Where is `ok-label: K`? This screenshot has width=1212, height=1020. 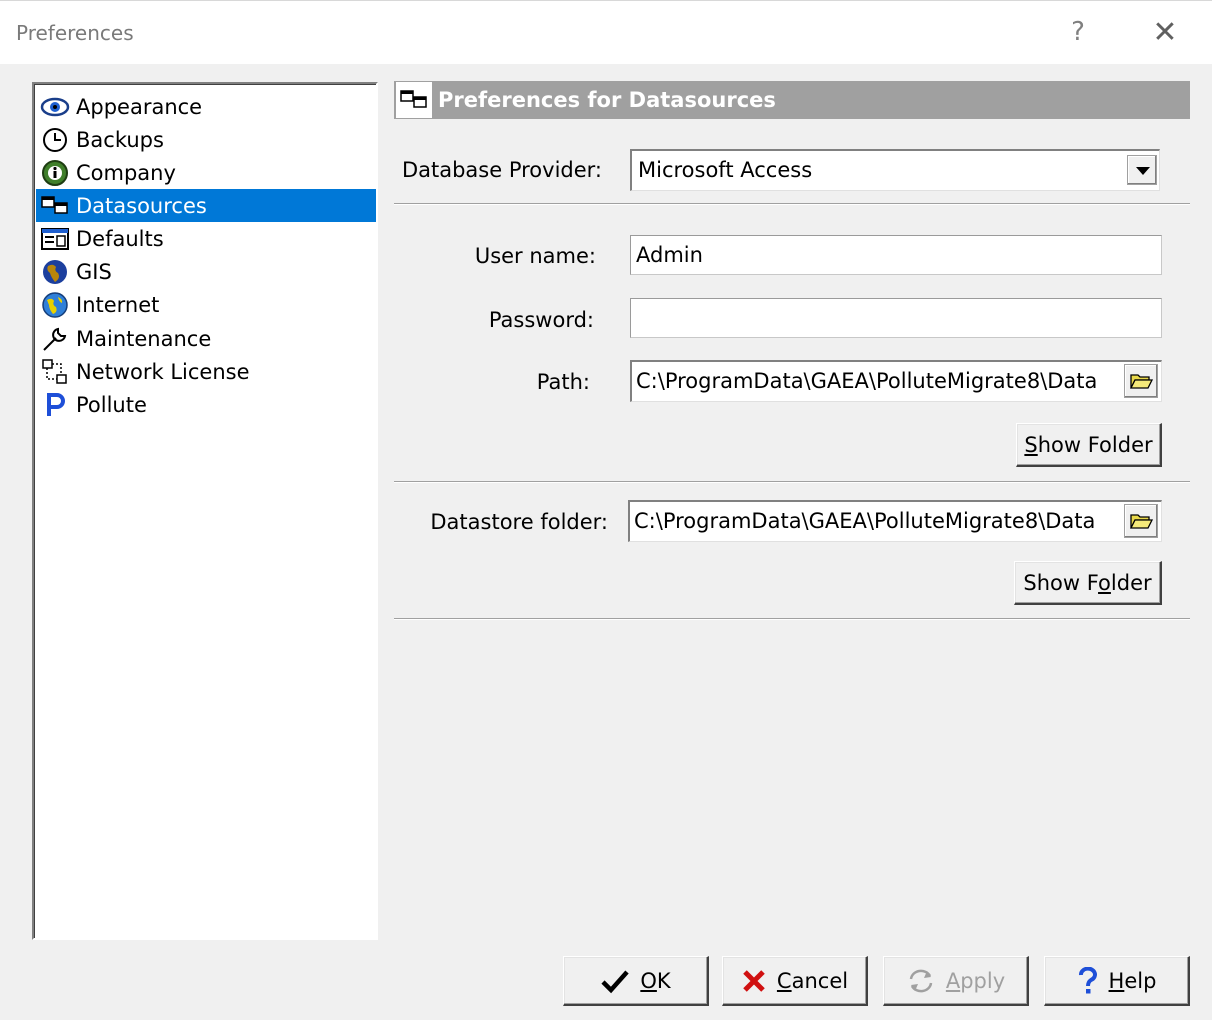
ok-label: K is located at coordinates (663, 980).